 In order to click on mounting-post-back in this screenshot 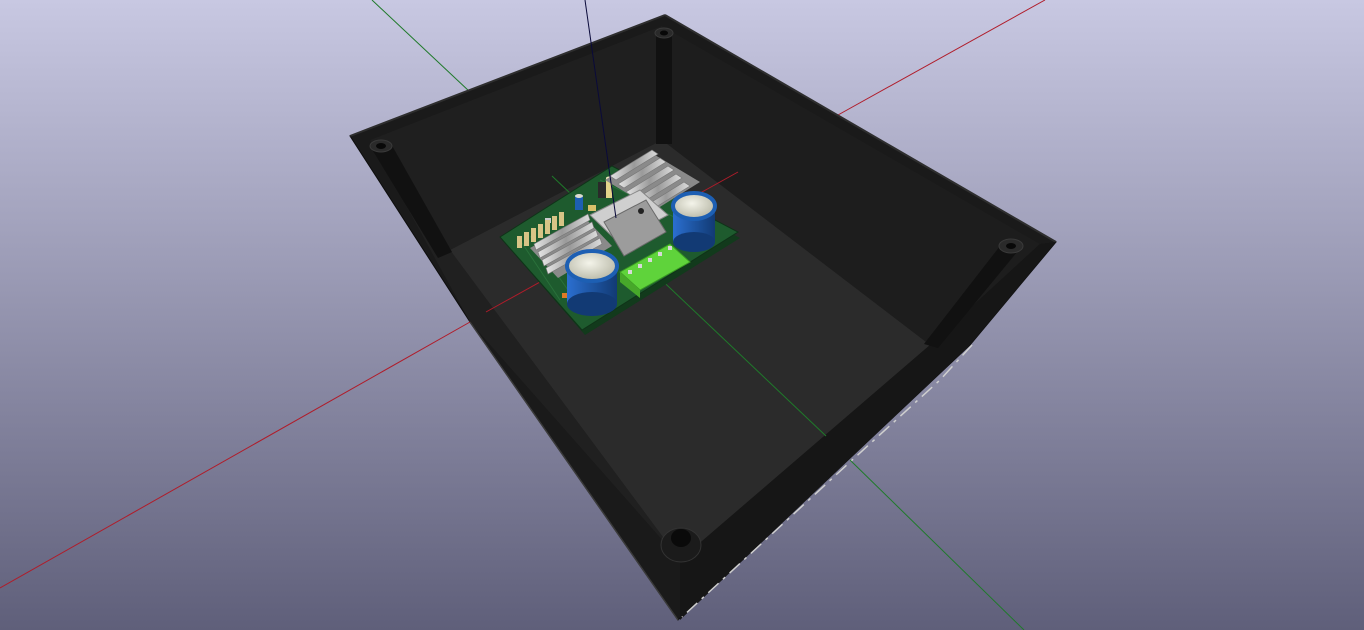, I will do `click(664, 85)`.